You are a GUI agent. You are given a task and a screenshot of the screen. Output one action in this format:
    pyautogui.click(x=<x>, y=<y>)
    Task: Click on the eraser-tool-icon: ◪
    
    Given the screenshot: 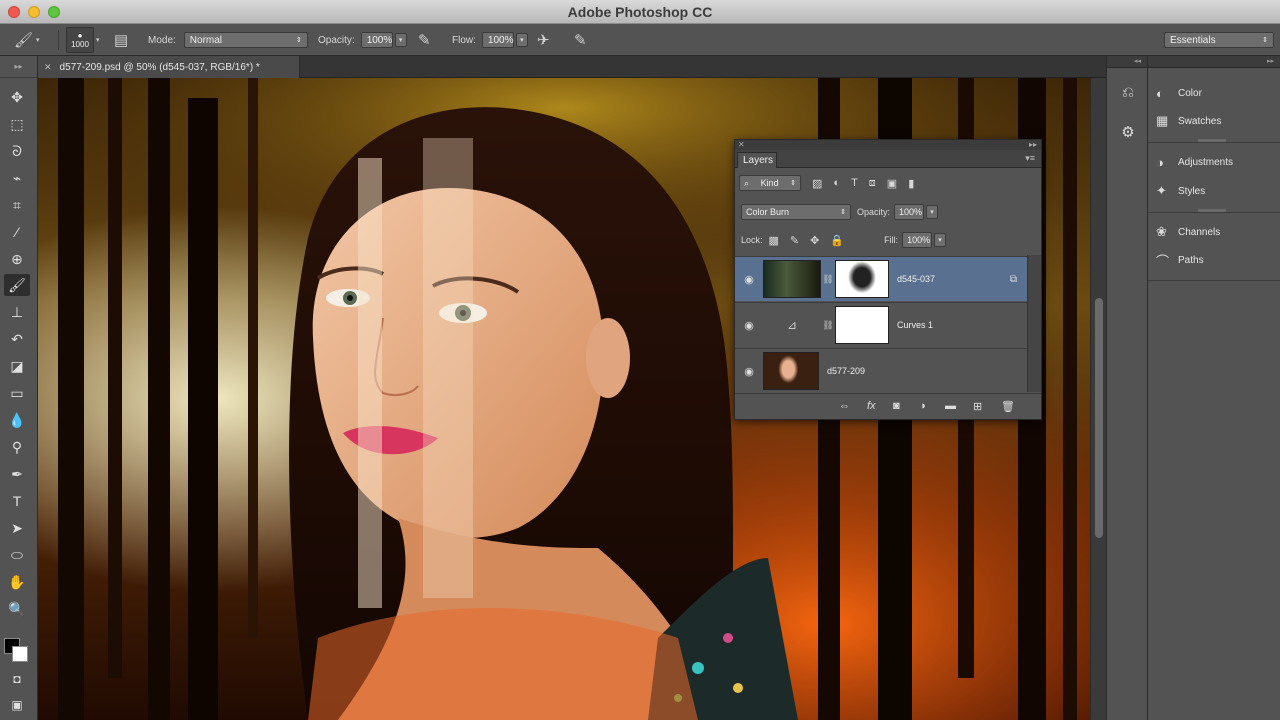 What is the action you would take?
    pyautogui.click(x=17, y=366)
    